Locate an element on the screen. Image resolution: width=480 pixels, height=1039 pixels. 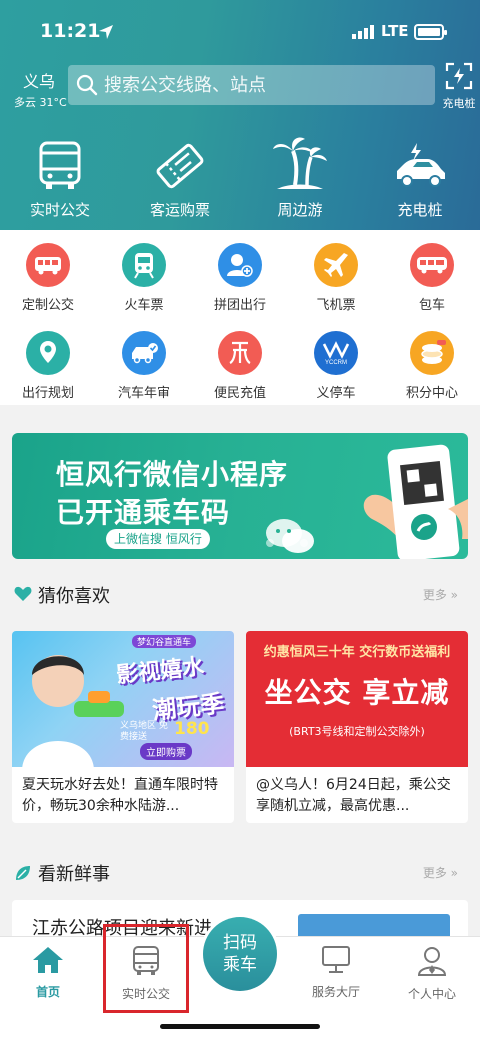
service-flight-ticket: 飞机票 is located at coordinates (336, 278).